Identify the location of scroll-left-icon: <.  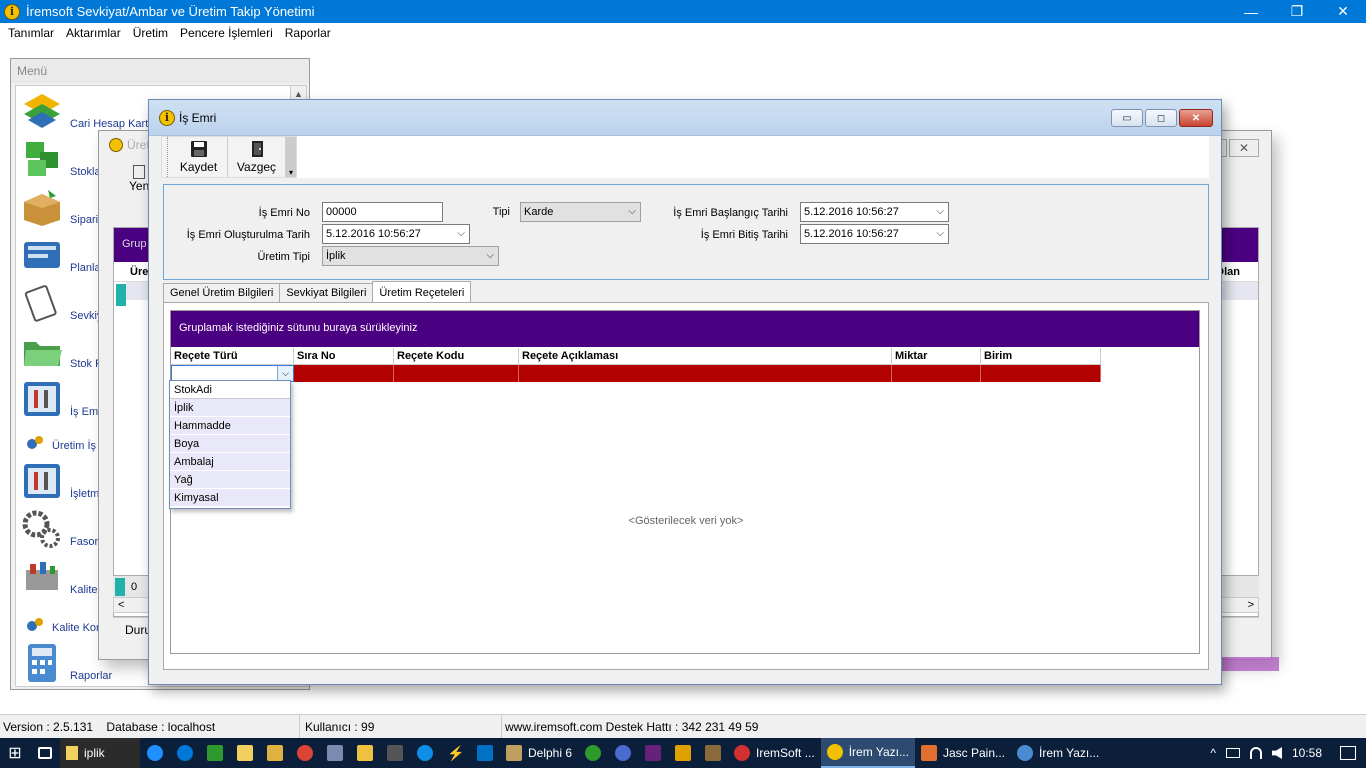
(121, 605).